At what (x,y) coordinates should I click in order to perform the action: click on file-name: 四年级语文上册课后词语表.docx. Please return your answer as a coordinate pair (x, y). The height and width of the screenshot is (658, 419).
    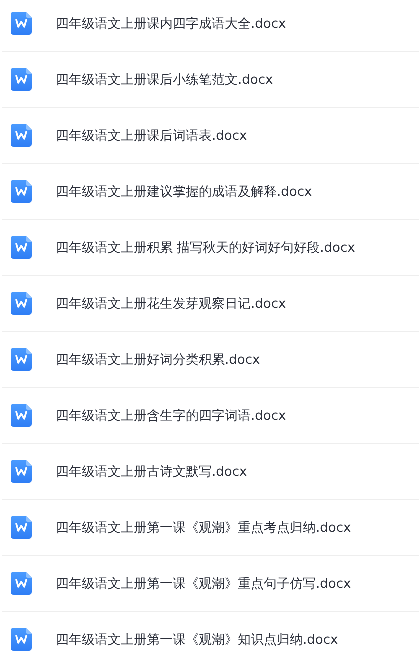
    Looking at the image, I should click on (152, 135).